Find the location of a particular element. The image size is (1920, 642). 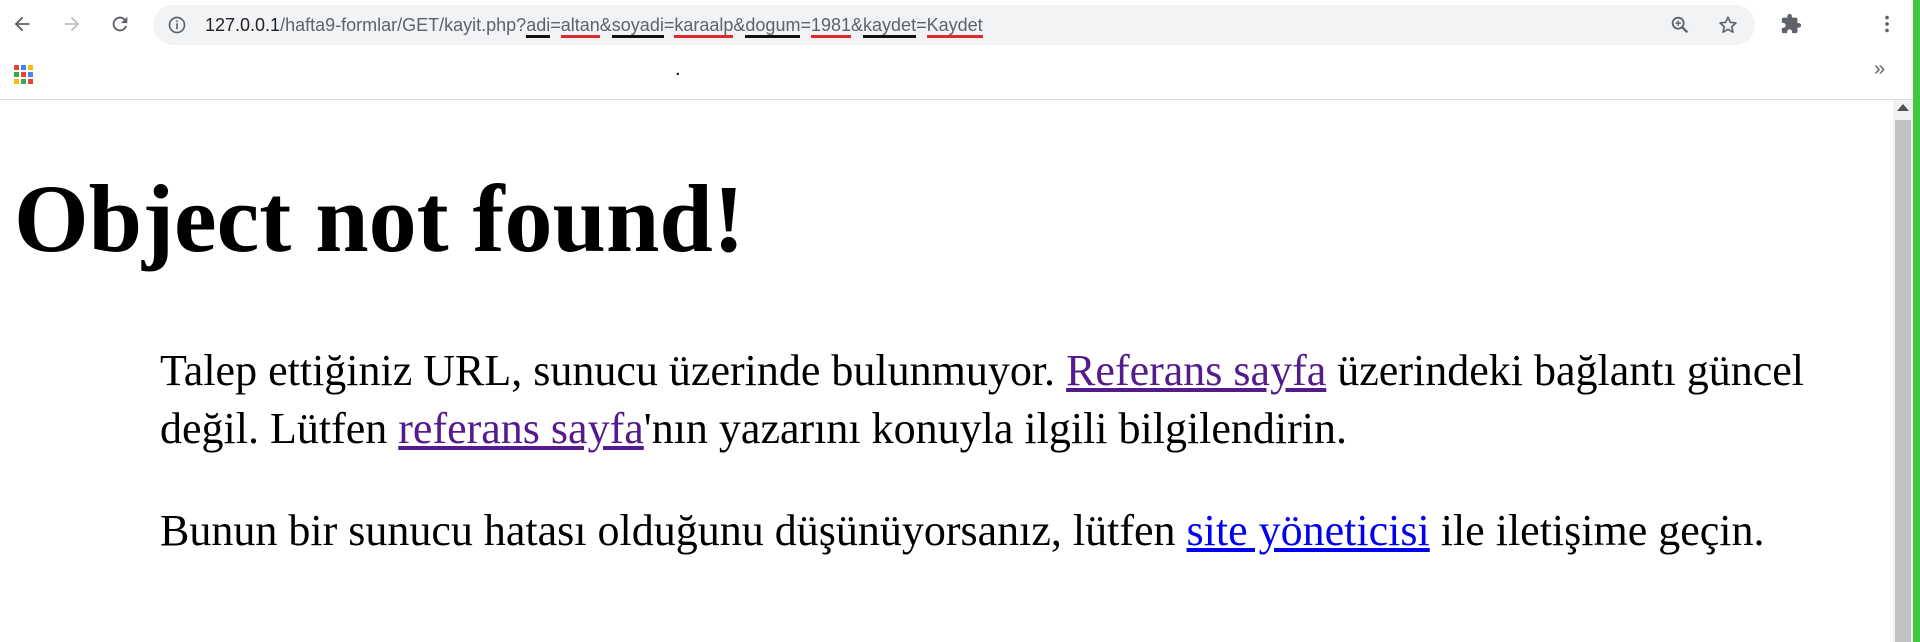

webmaster-link: site yöneticisi is located at coordinates (1308, 530).